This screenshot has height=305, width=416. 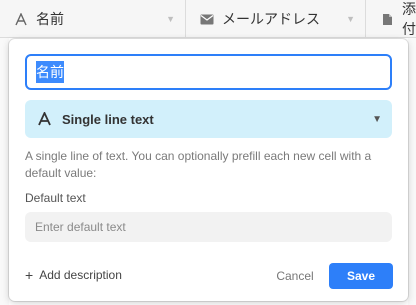 I want to click on cancel-button: Cancel, so click(x=295, y=276).